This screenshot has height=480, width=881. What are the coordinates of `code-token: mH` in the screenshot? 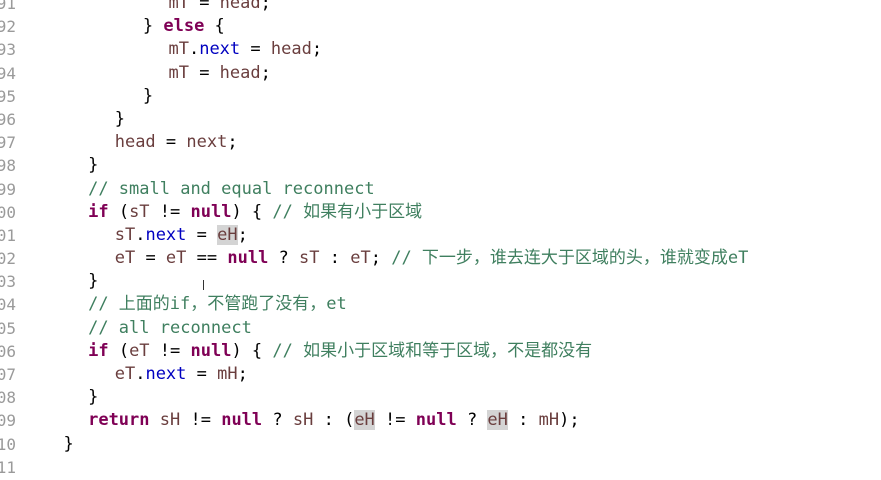 It's located at (227, 374).